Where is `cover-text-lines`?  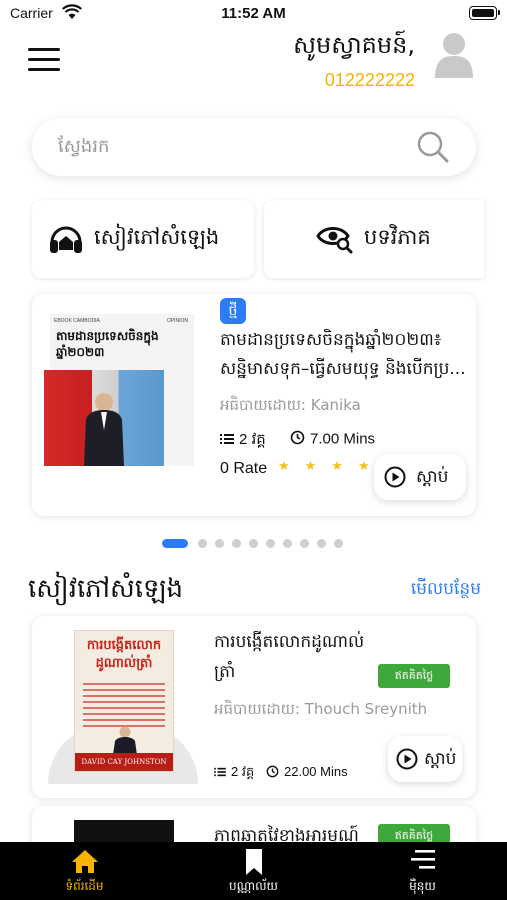
cover-text-lines is located at coordinates (124, 706).